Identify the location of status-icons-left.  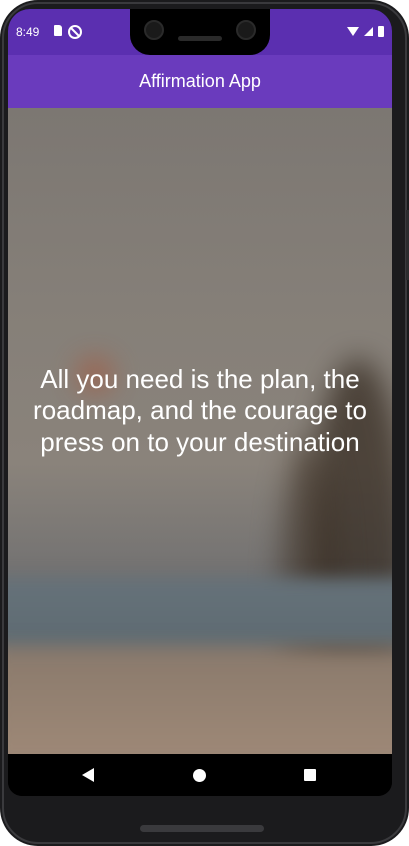
(68, 32).